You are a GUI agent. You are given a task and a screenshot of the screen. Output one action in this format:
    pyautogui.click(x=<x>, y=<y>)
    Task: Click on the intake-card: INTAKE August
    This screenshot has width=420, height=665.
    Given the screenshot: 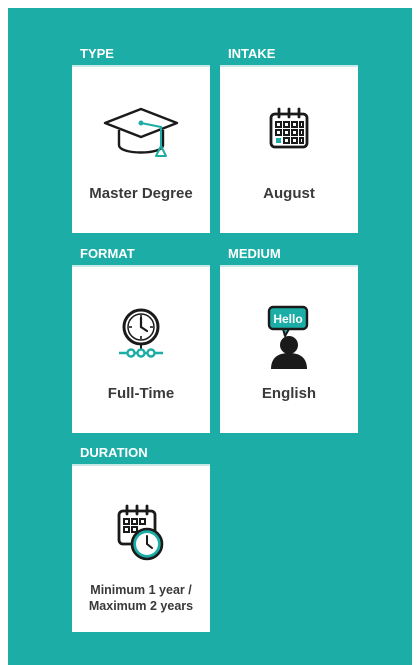 What is the action you would take?
    pyautogui.click(x=289, y=138)
    